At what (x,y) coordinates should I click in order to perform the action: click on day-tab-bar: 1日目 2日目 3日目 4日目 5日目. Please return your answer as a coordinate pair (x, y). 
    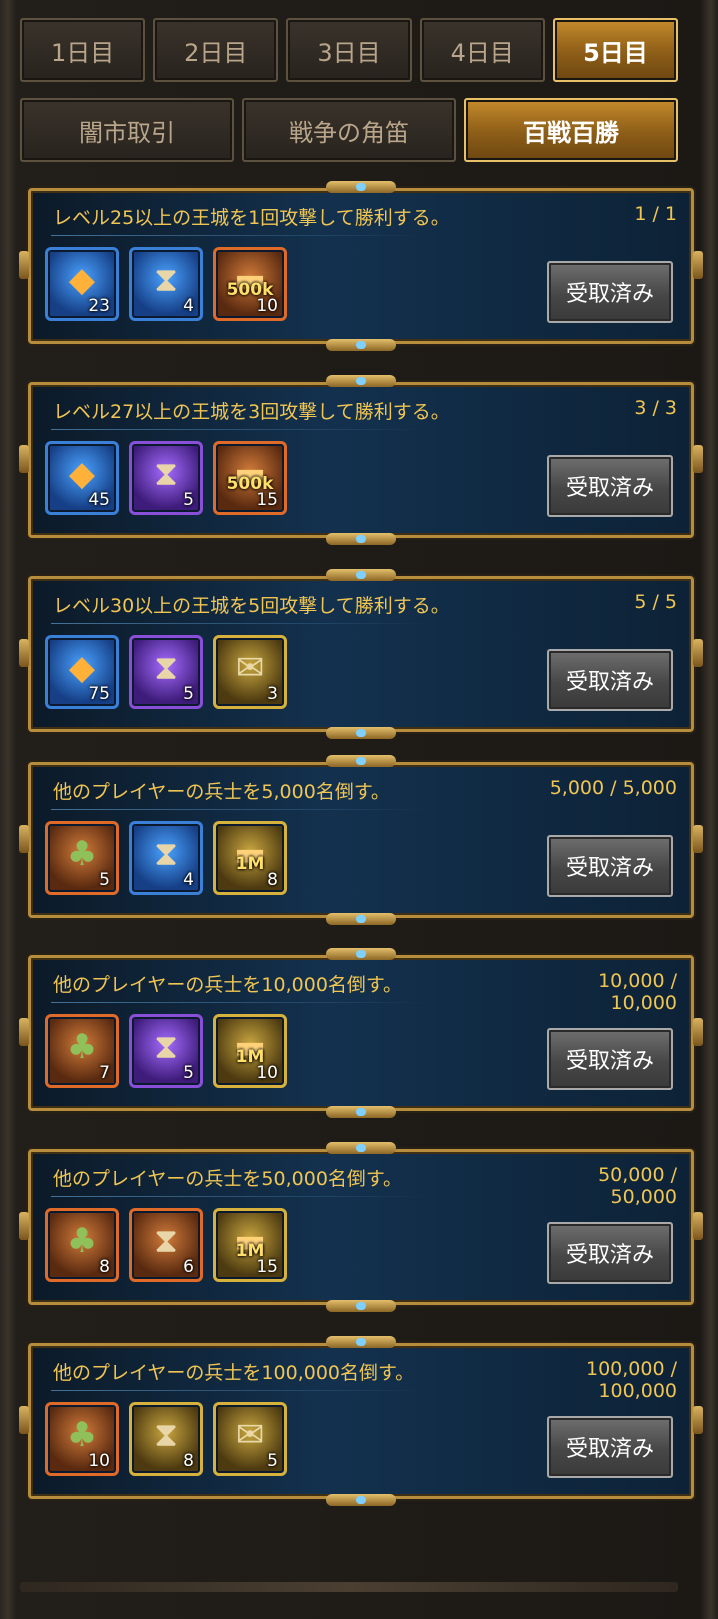
    Looking at the image, I should click on (349, 50).